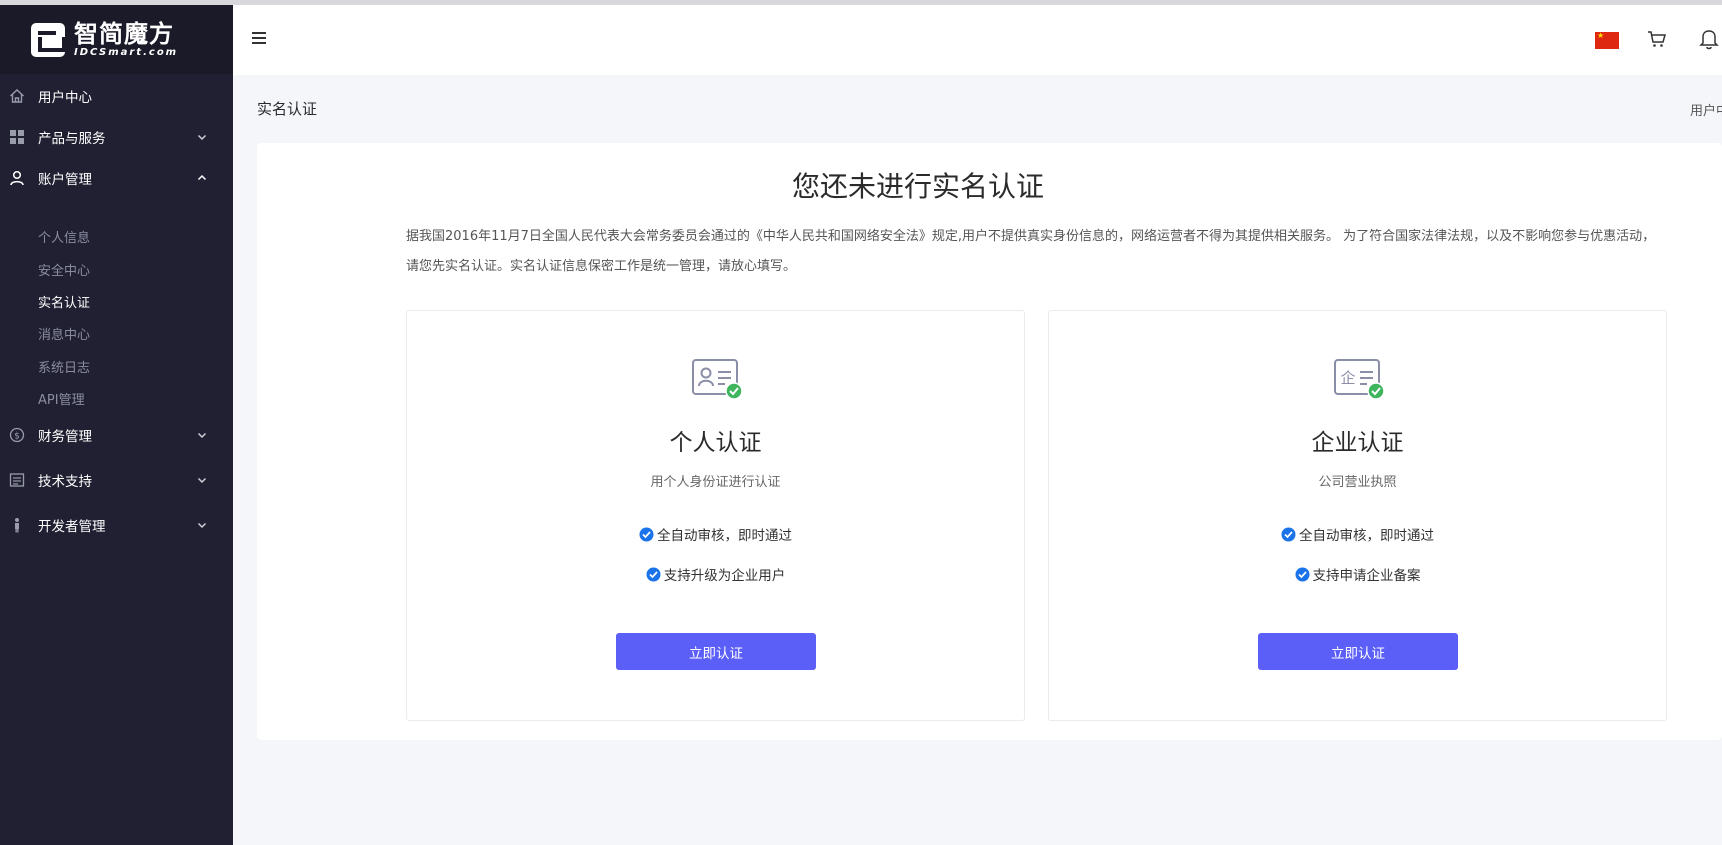 Image resolution: width=1722 pixels, height=845 pixels. Describe the element at coordinates (1706, 109) in the screenshot. I see `breadcrumb: 用户中` at that location.